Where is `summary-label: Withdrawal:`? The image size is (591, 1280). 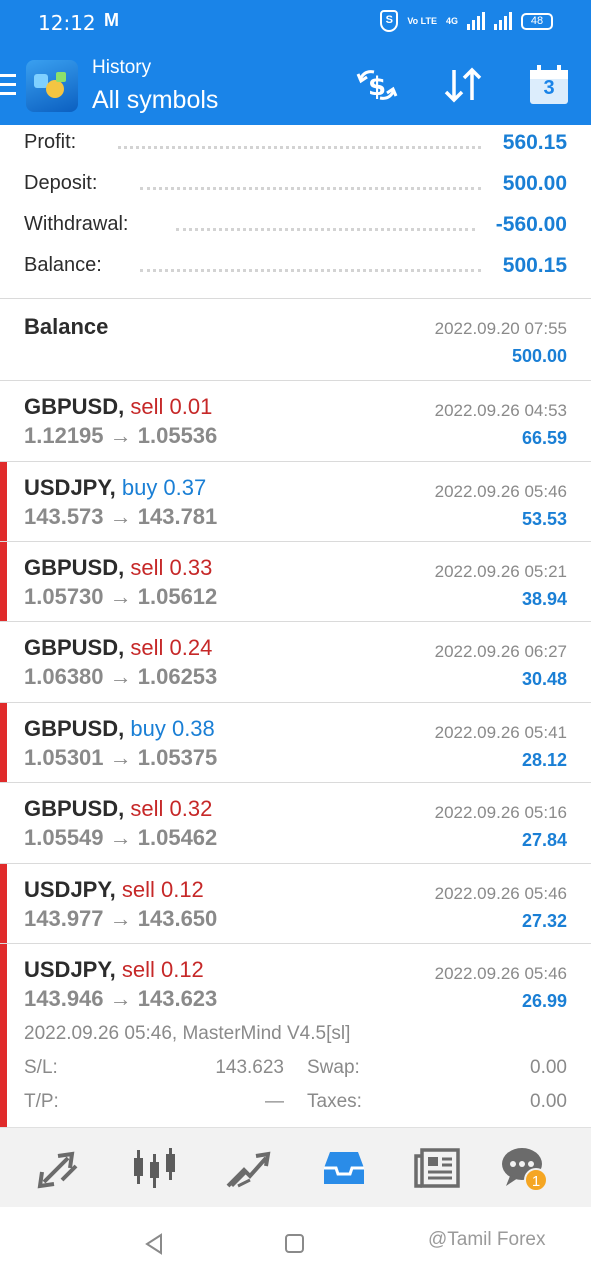 summary-label: Withdrawal: is located at coordinates (76, 224).